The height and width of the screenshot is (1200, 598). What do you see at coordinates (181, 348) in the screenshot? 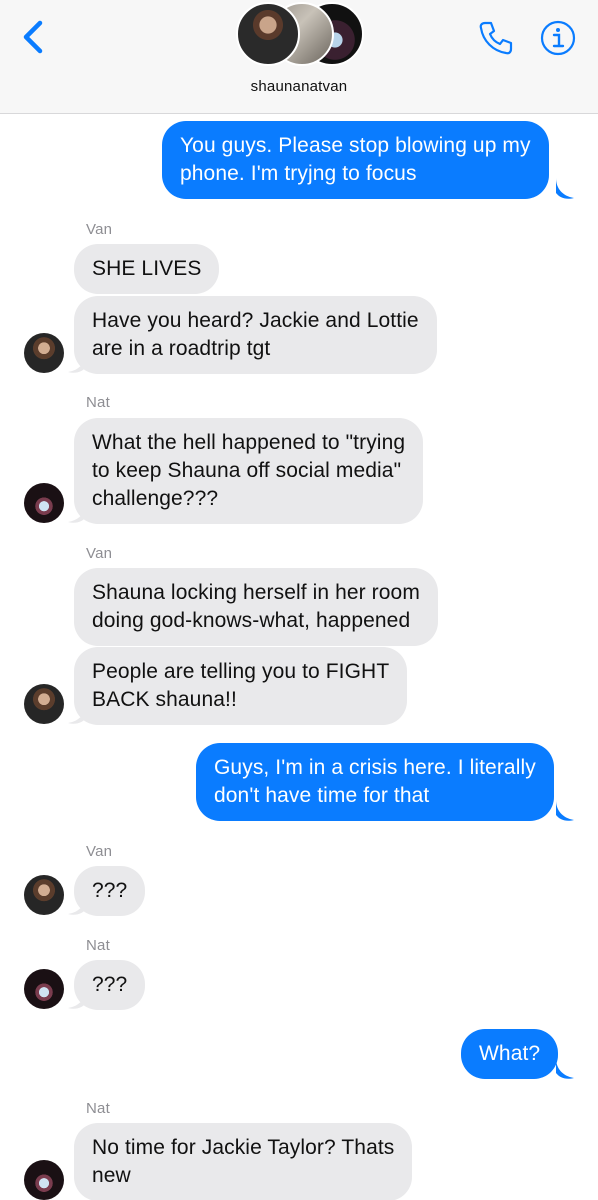
I see `message-line: are in a roadtrip tgt` at bounding box center [181, 348].